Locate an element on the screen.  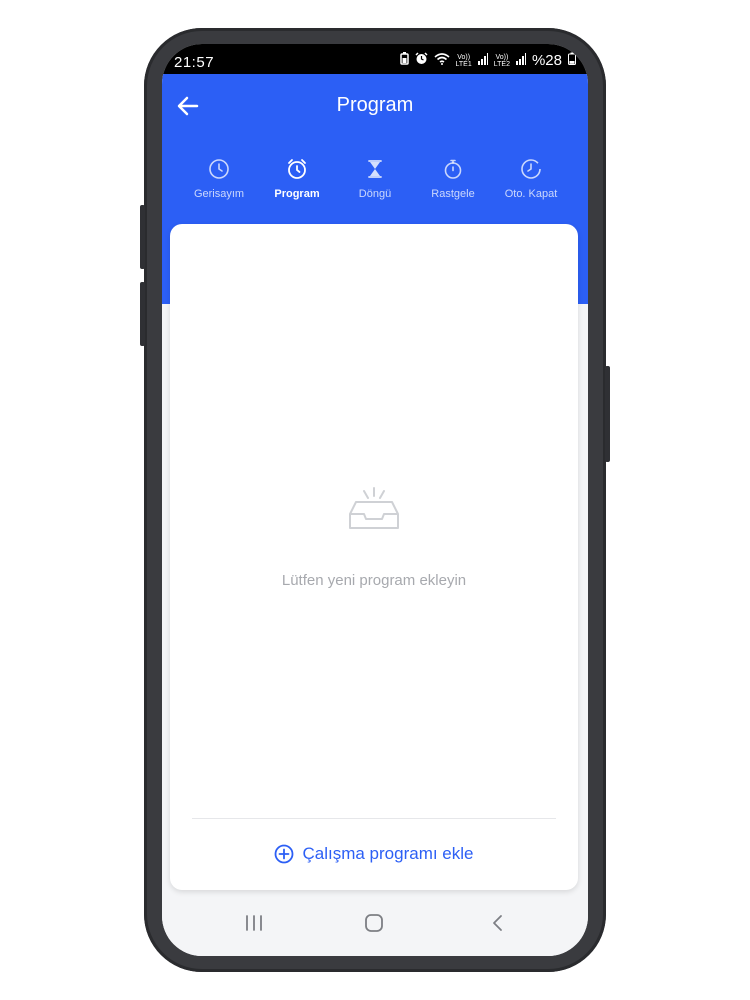
tab-label: Rastgele is located at coordinates (453, 194).